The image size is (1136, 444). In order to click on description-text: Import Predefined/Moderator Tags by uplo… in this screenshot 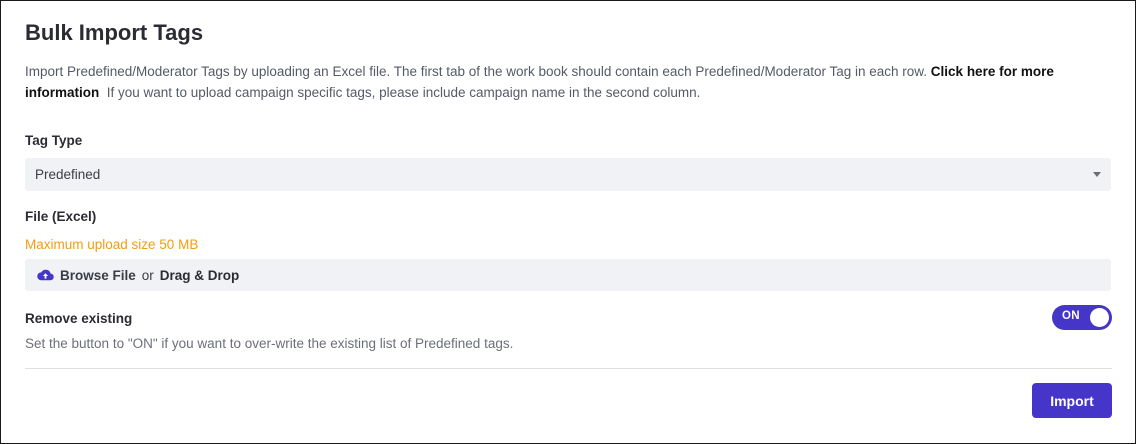, I will do `click(478, 71)`.